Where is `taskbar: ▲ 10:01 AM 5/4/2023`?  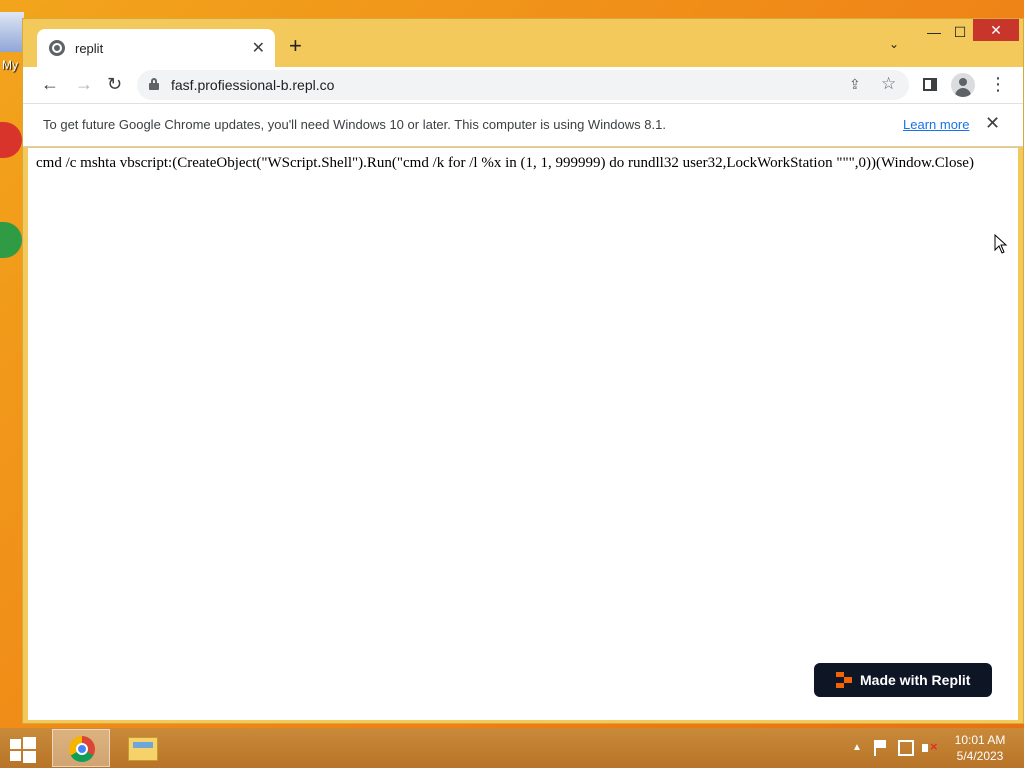 taskbar: ▲ 10:01 AM 5/4/2023 is located at coordinates (512, 748).